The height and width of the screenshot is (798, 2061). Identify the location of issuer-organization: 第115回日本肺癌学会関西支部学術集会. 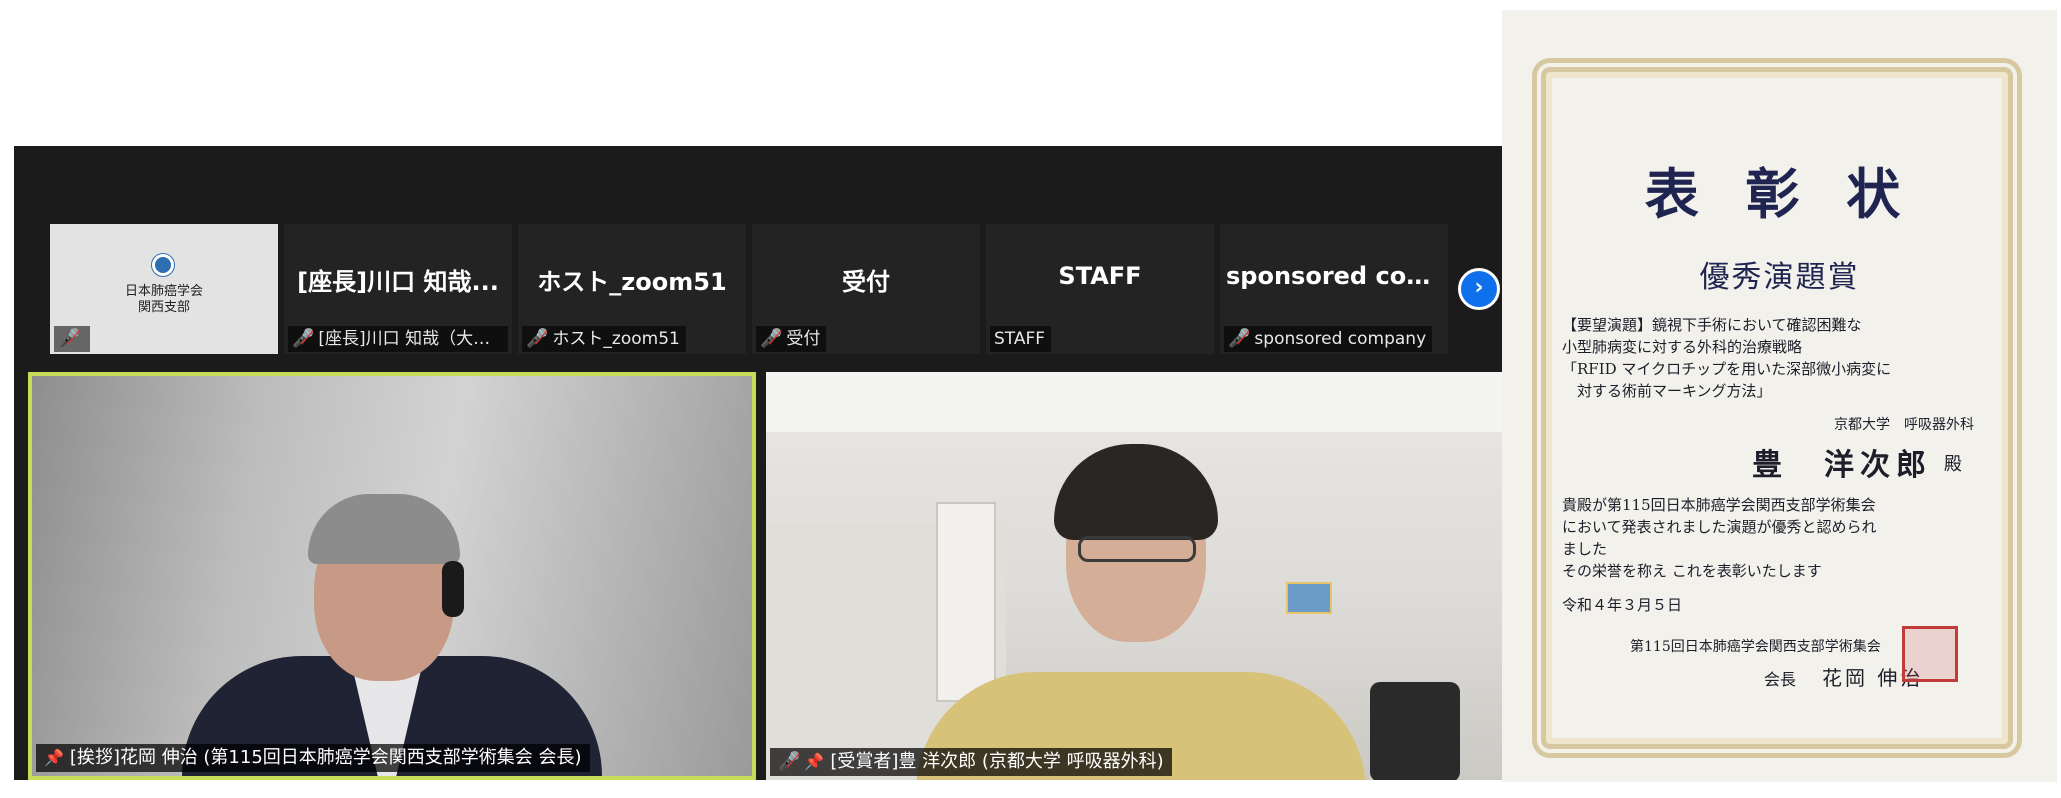
(1755, 647).